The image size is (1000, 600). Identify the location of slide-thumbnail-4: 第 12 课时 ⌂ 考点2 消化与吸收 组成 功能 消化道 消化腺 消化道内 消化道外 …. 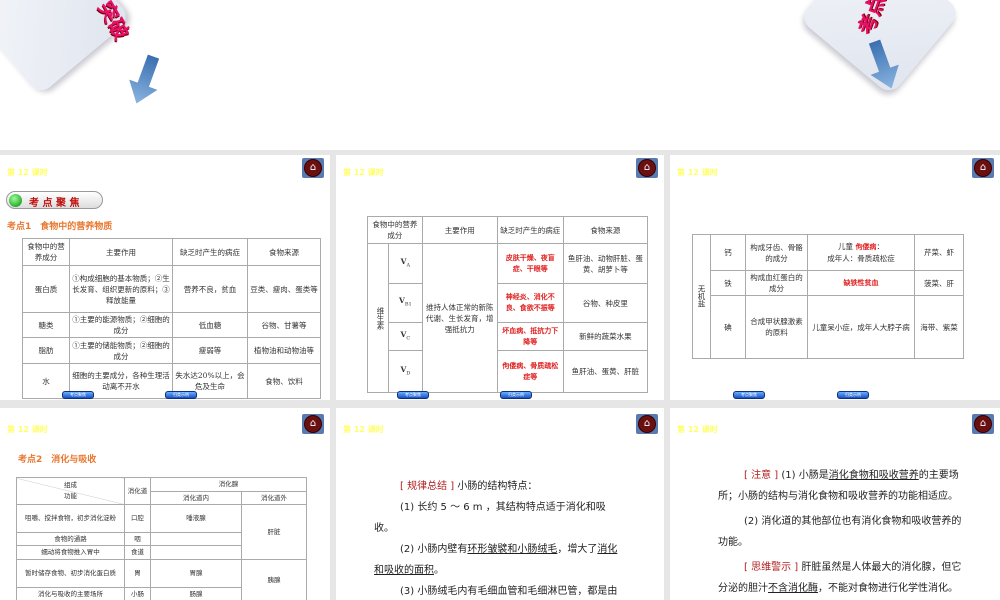
(165, 504).